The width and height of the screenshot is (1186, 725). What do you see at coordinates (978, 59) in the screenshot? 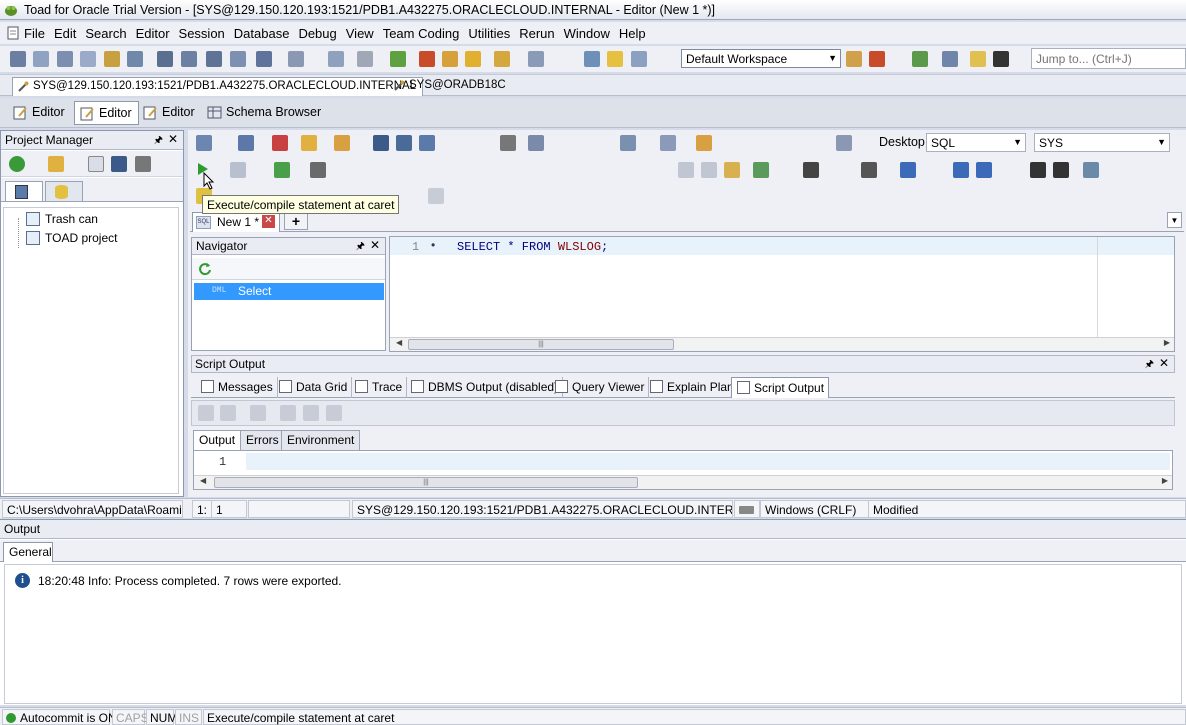
I see `chat-icon` at bounding box center [978, 59].